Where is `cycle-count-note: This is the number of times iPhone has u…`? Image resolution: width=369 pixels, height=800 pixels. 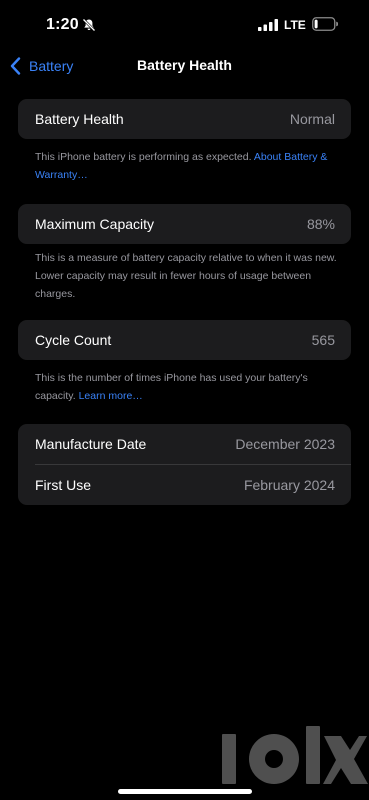
cycle-count-note: This is the number of times iPhone has u… is located at coordinates (171, 387).